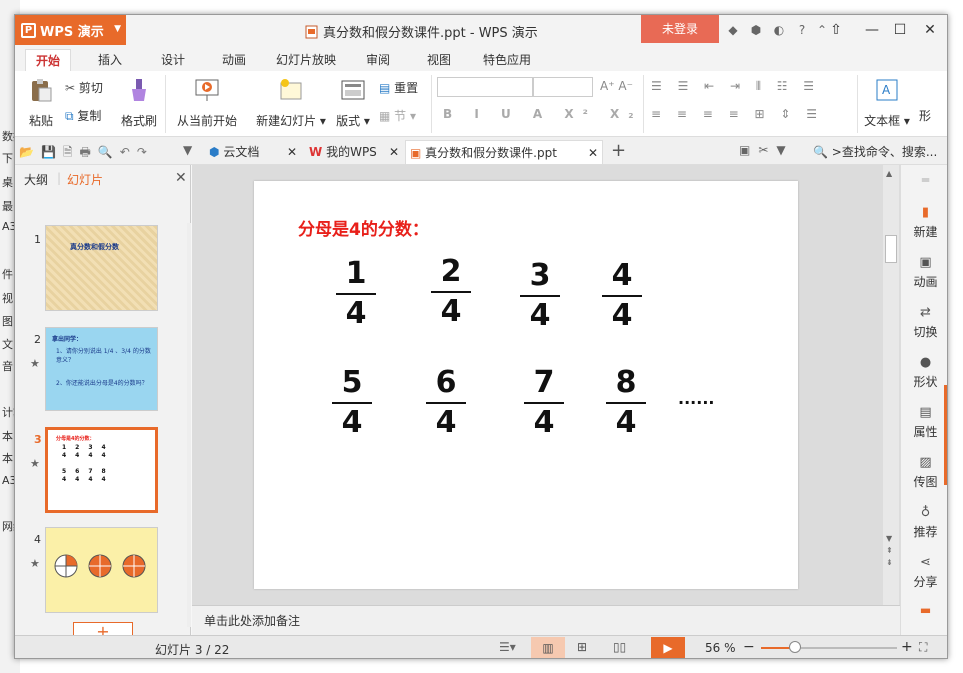 This screenshot has height=673, width=963. What do you see at coordinates (924, 572) in the screenshot?
I see `sidebar-item-share: ⋖ 分享` at bounding box center [924, 572].